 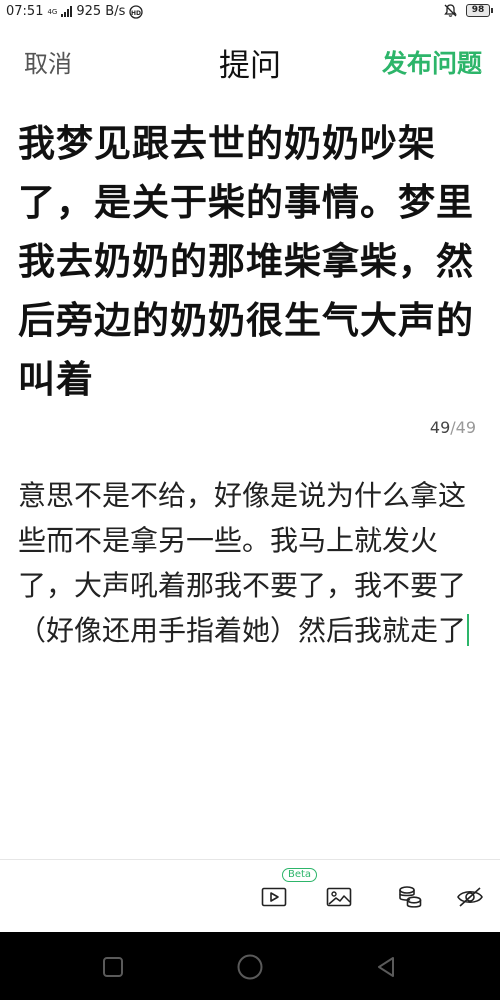 I want to click on char-count-current: 49, so click(x=440, y=427).